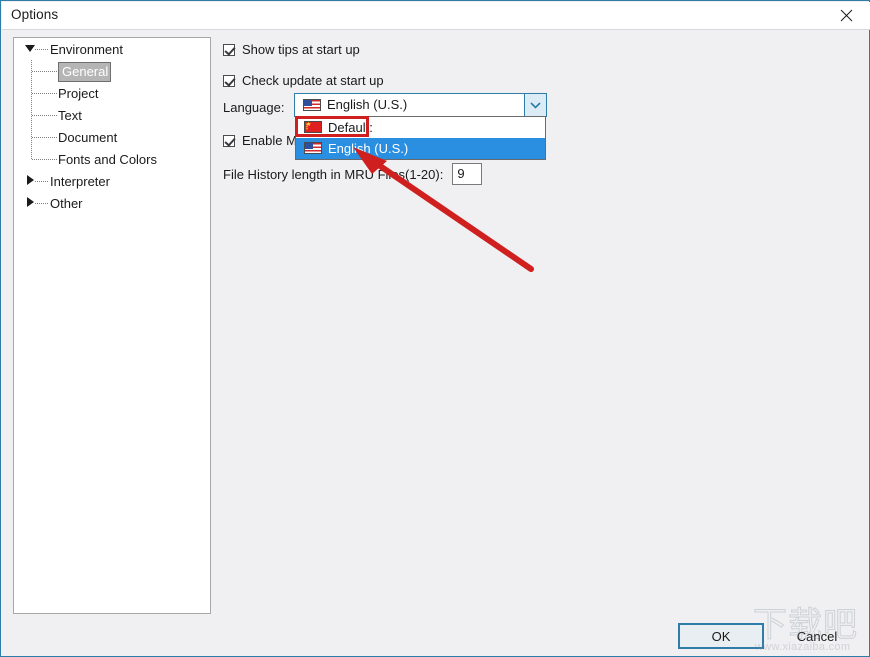 The width and height of the screenshot is (870, 657). What do you see at coordinates (112, 93) in the screenshot?
I see `tree-item-project: Project` at bounding box center [112, 93].